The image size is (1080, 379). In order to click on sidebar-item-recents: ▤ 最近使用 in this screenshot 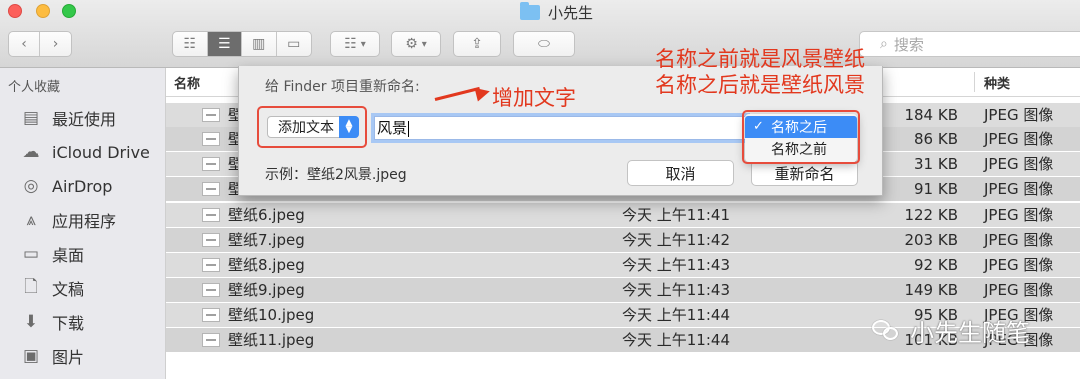, I will do `click(68, 118)`.